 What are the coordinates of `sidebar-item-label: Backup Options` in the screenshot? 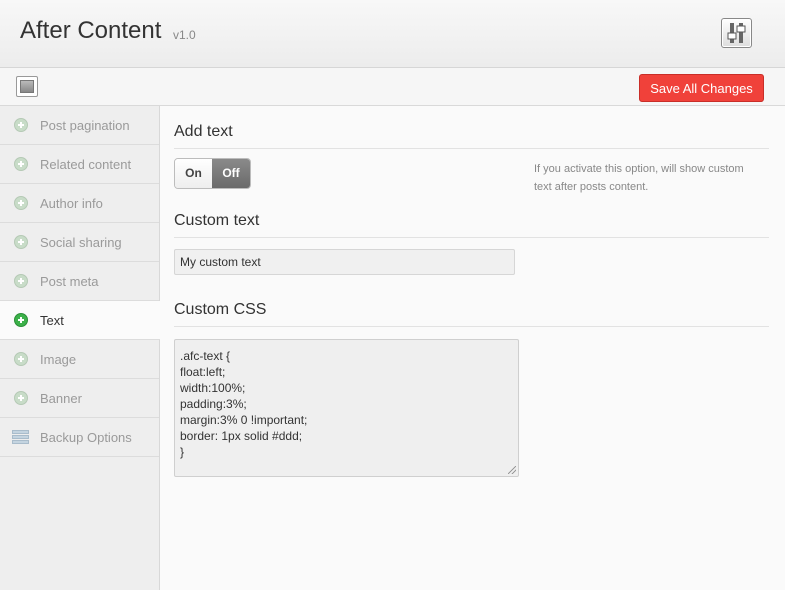 It's located at (86, 437).